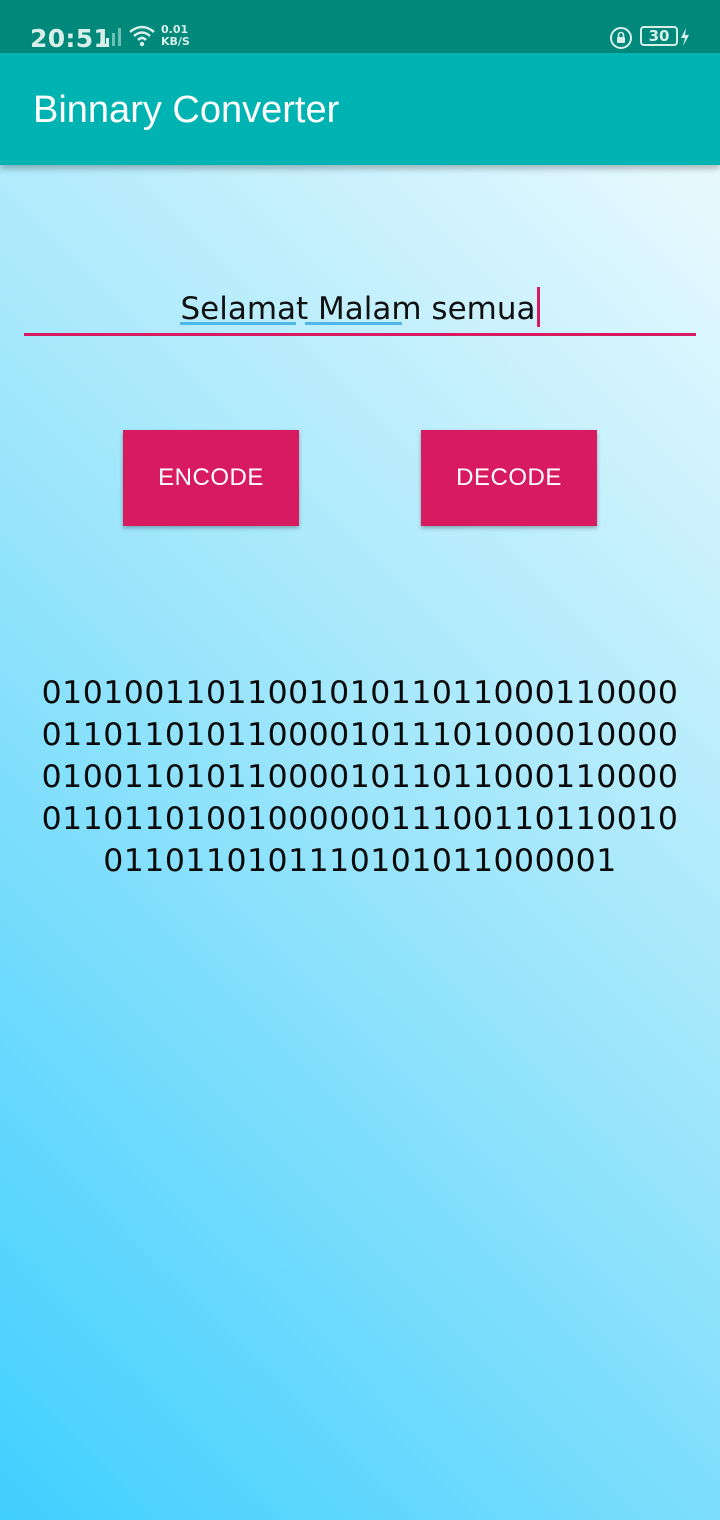 The width and height of the screenshot is (720, 1520). What do you see at coordinates (509, 478) in the screenshot?
I see `decode-button: DECODE` at bounding box center [509, 478].